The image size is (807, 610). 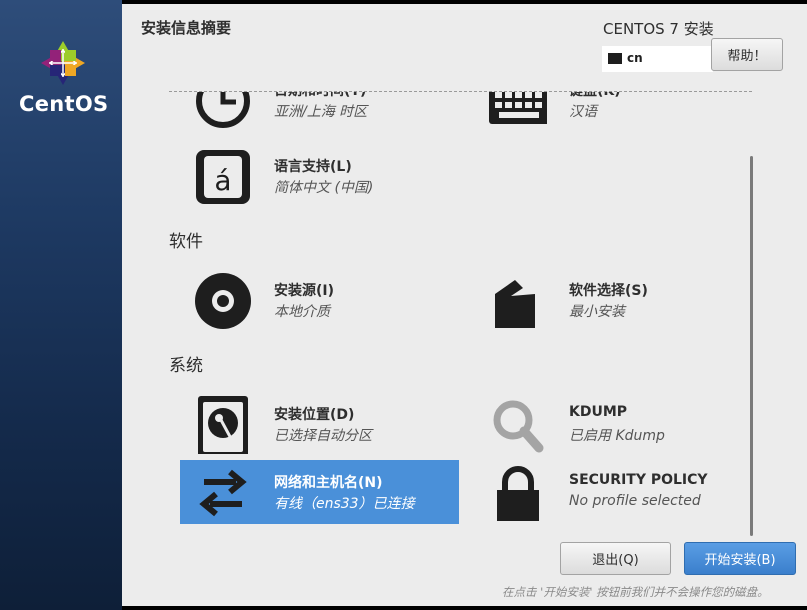 I want to click on lock-icon, so click(x=518, y=493).